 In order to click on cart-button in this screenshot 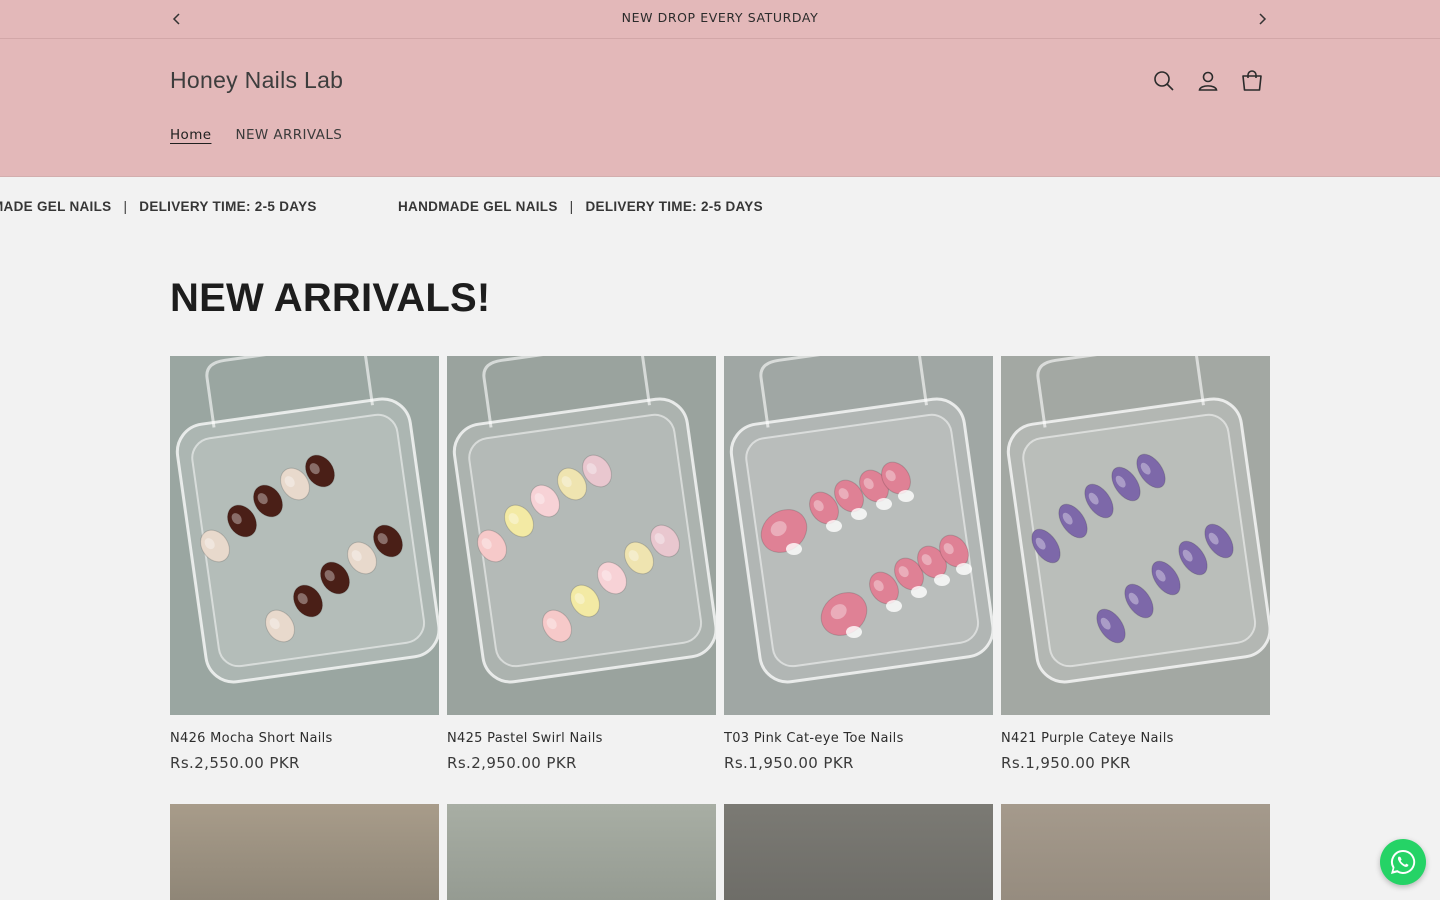, I will do `click(1252, 81)`.